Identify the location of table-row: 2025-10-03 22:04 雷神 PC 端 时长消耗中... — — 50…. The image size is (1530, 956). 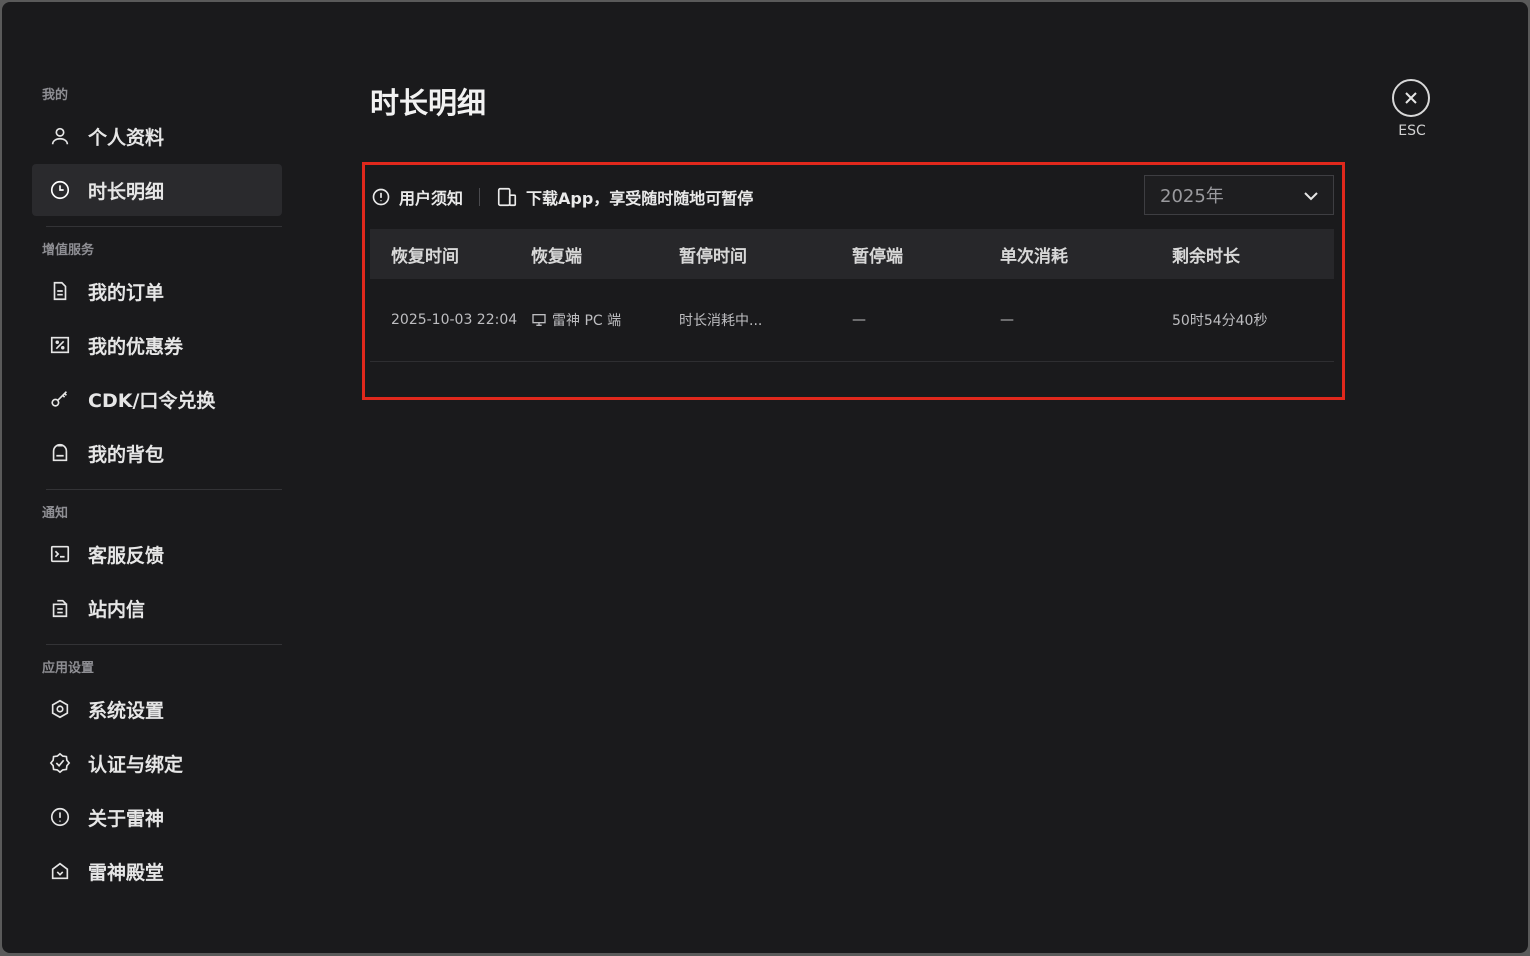
(852, 320).